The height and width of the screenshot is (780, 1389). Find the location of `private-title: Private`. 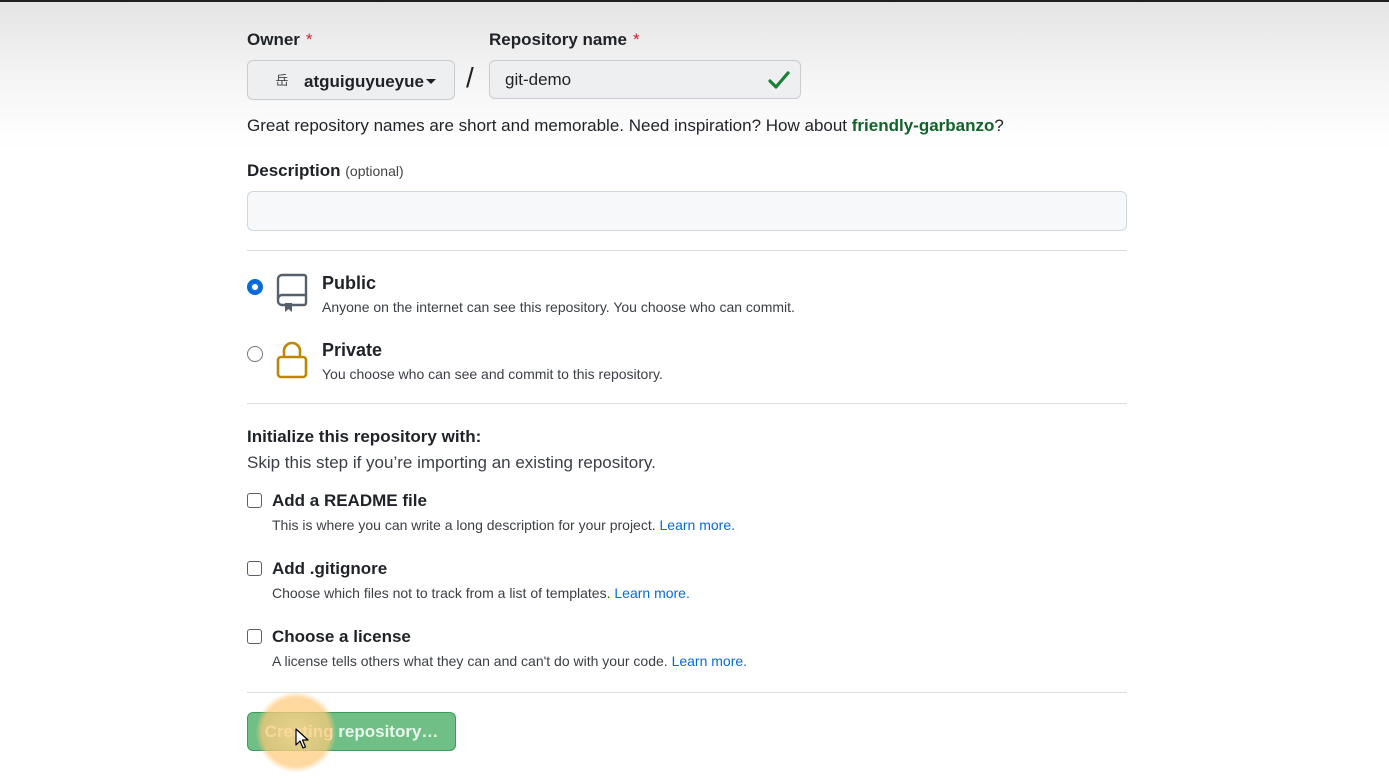

private-title: Private is located at coordinates (352, 350).